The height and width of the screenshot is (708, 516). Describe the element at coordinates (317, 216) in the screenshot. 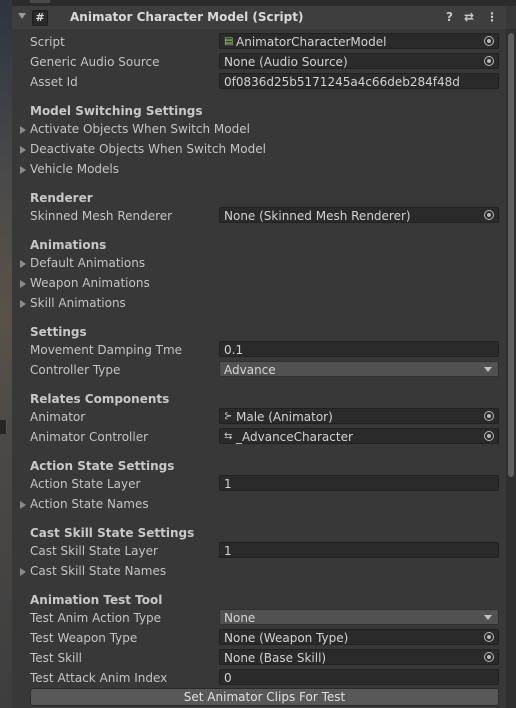

I see `skinned-mesh-renderer-value: None (Skinned Mesh Renderer)` at that location.